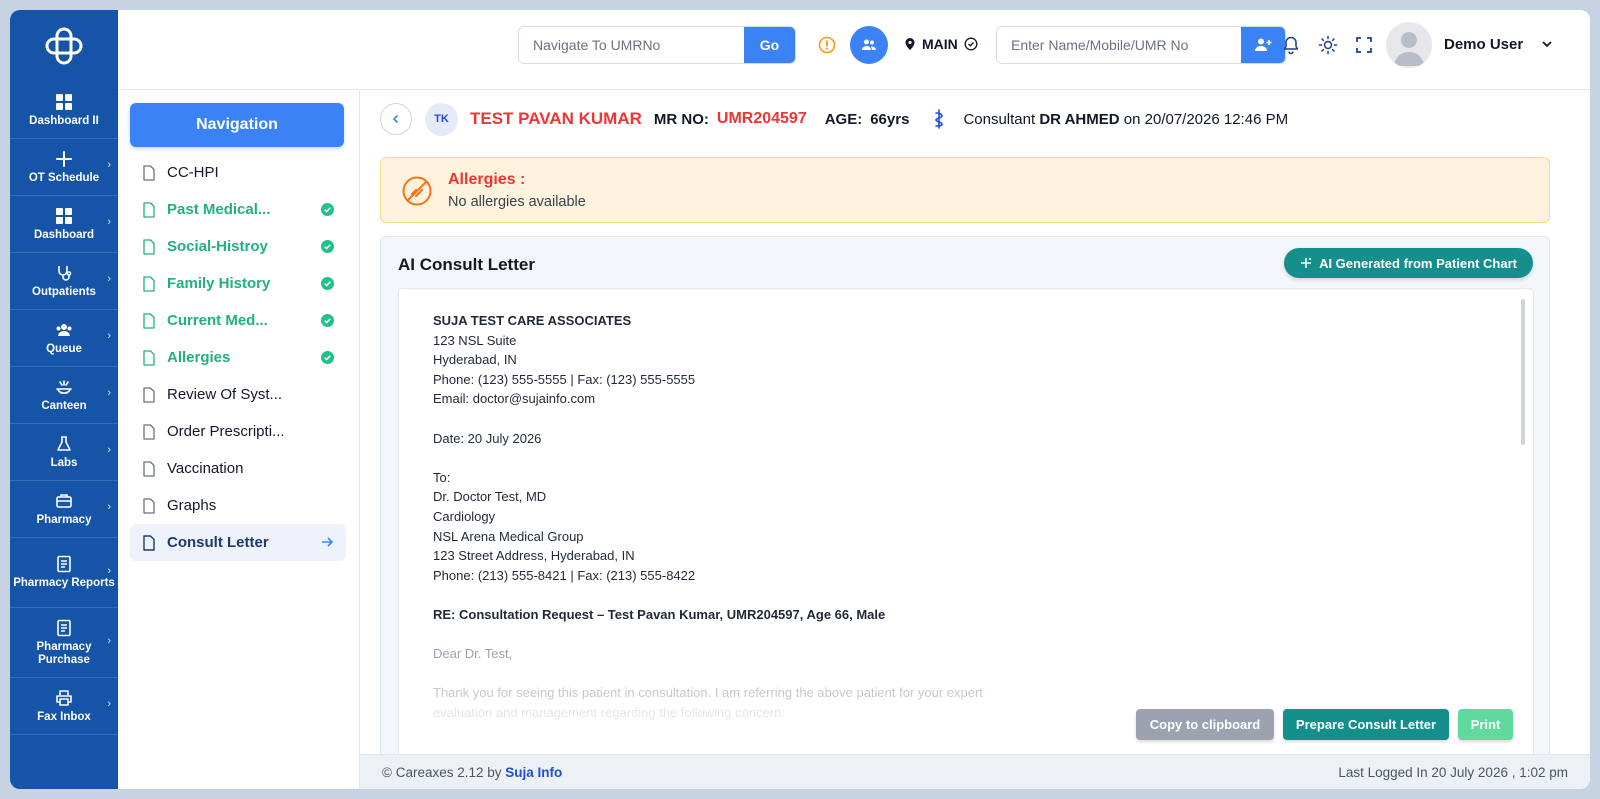 This screenshot has height=799, width=1600. I want to click on letter-org-address1: 123 NSL Suite, so click(475, 340).